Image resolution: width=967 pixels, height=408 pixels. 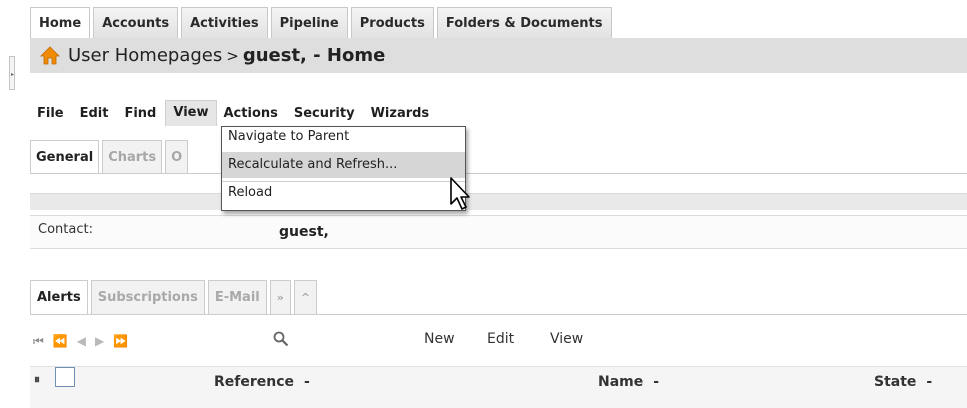 What do you see at coordinates (237, 297) in the screenshot?
I see `tab-email: E-Mail` at bounding box center [237, 297].